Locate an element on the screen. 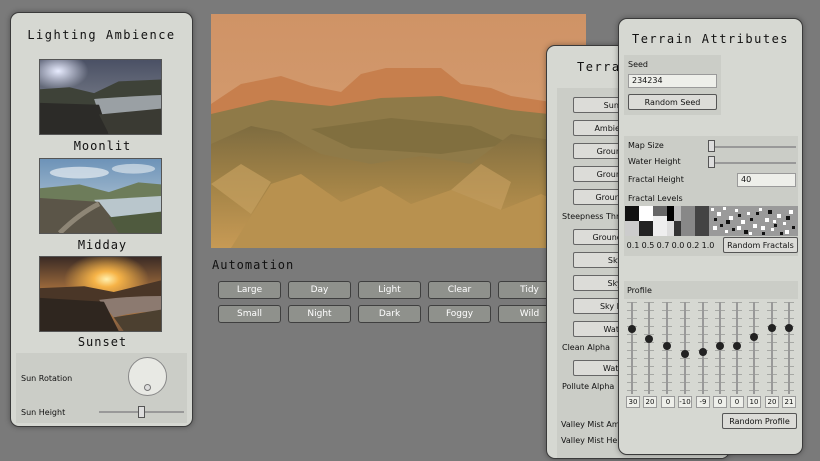 The height and width of the screenshot is (461, 820). steepness-threshold-label: Steepness Thre is located at coordinates (593, 216).